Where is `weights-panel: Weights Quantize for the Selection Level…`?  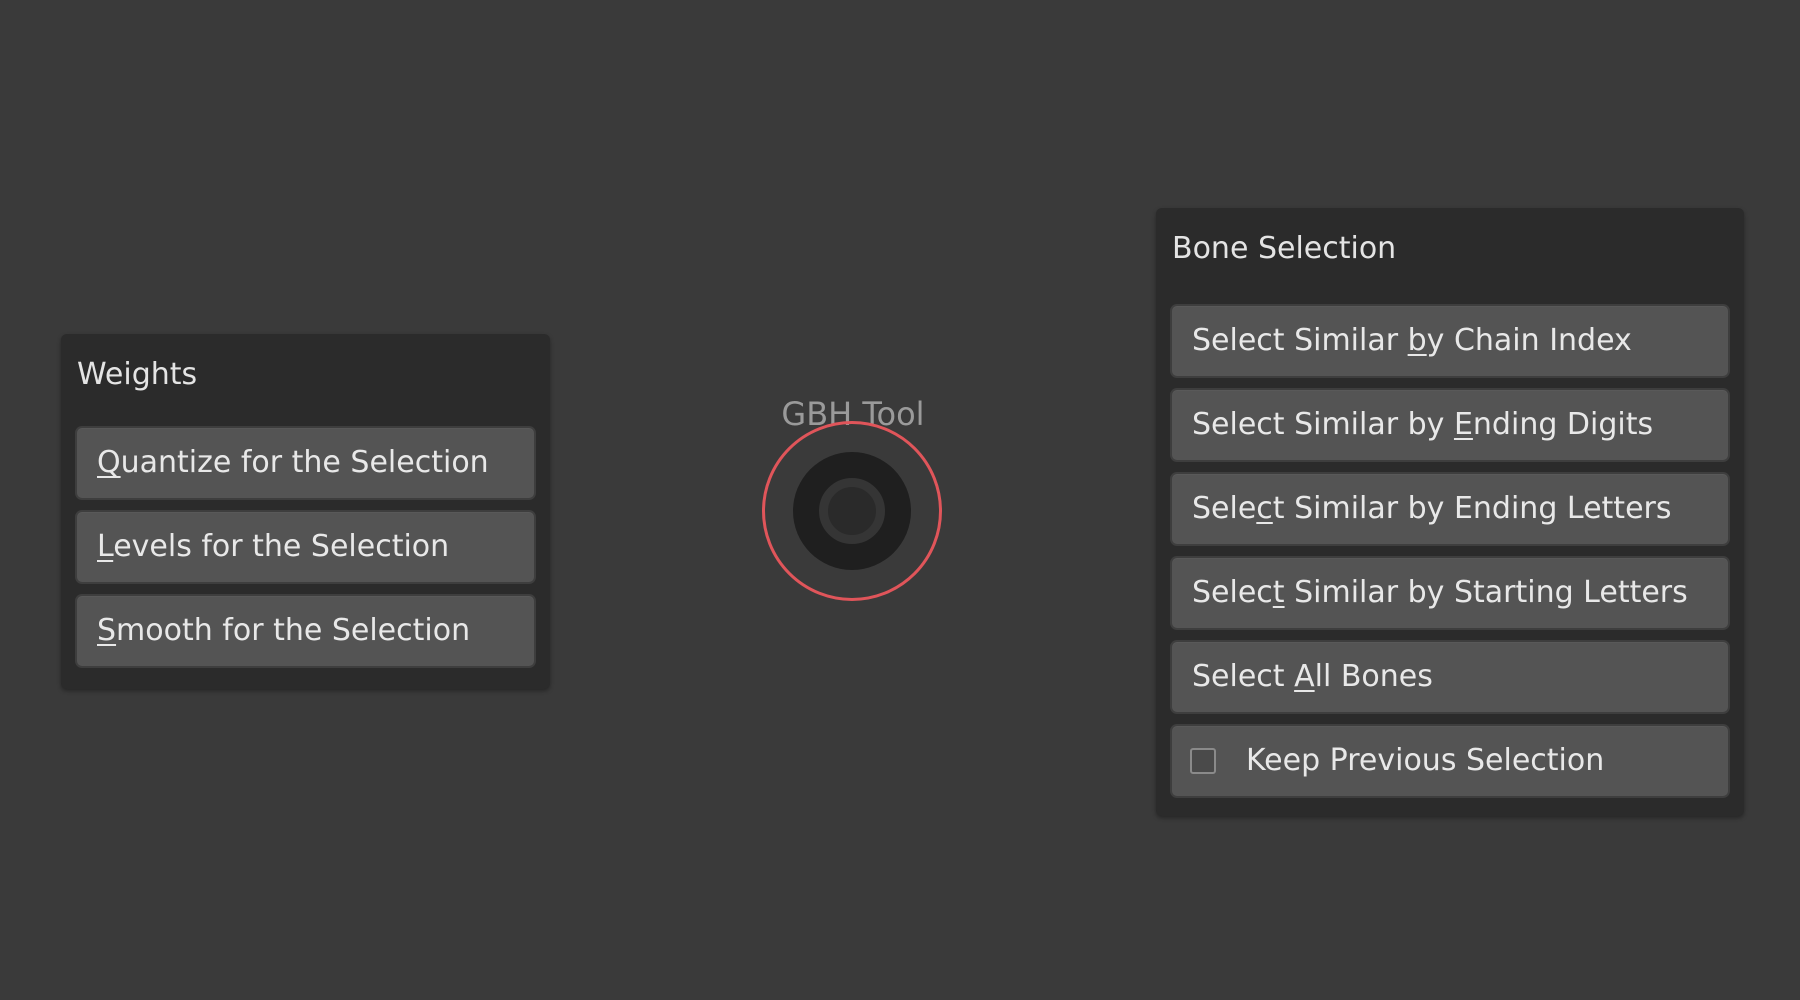 weights-panel: Weights Quantize for the Selection Level… is located at coordinates (305, 511).